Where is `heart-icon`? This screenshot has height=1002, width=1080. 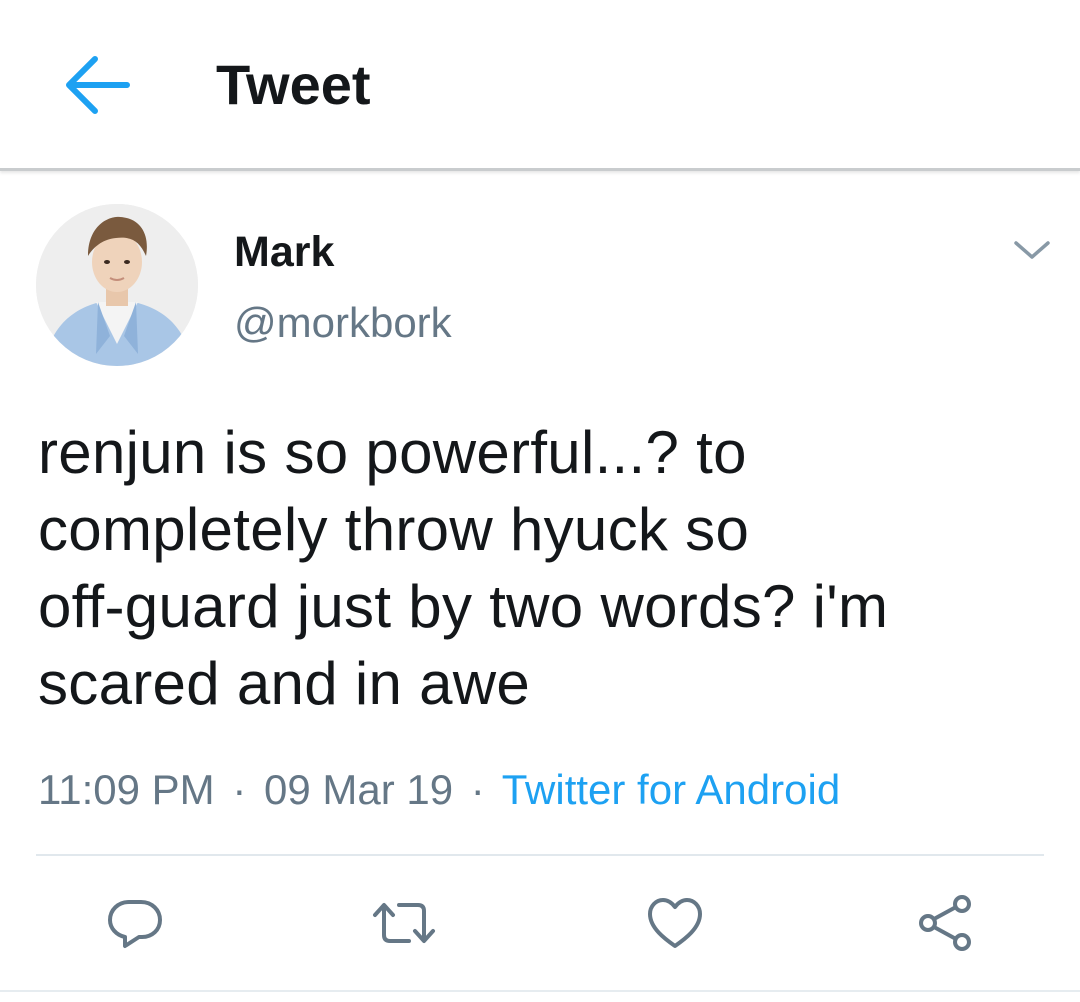 heart-icon is located at coordinates (675, 923).